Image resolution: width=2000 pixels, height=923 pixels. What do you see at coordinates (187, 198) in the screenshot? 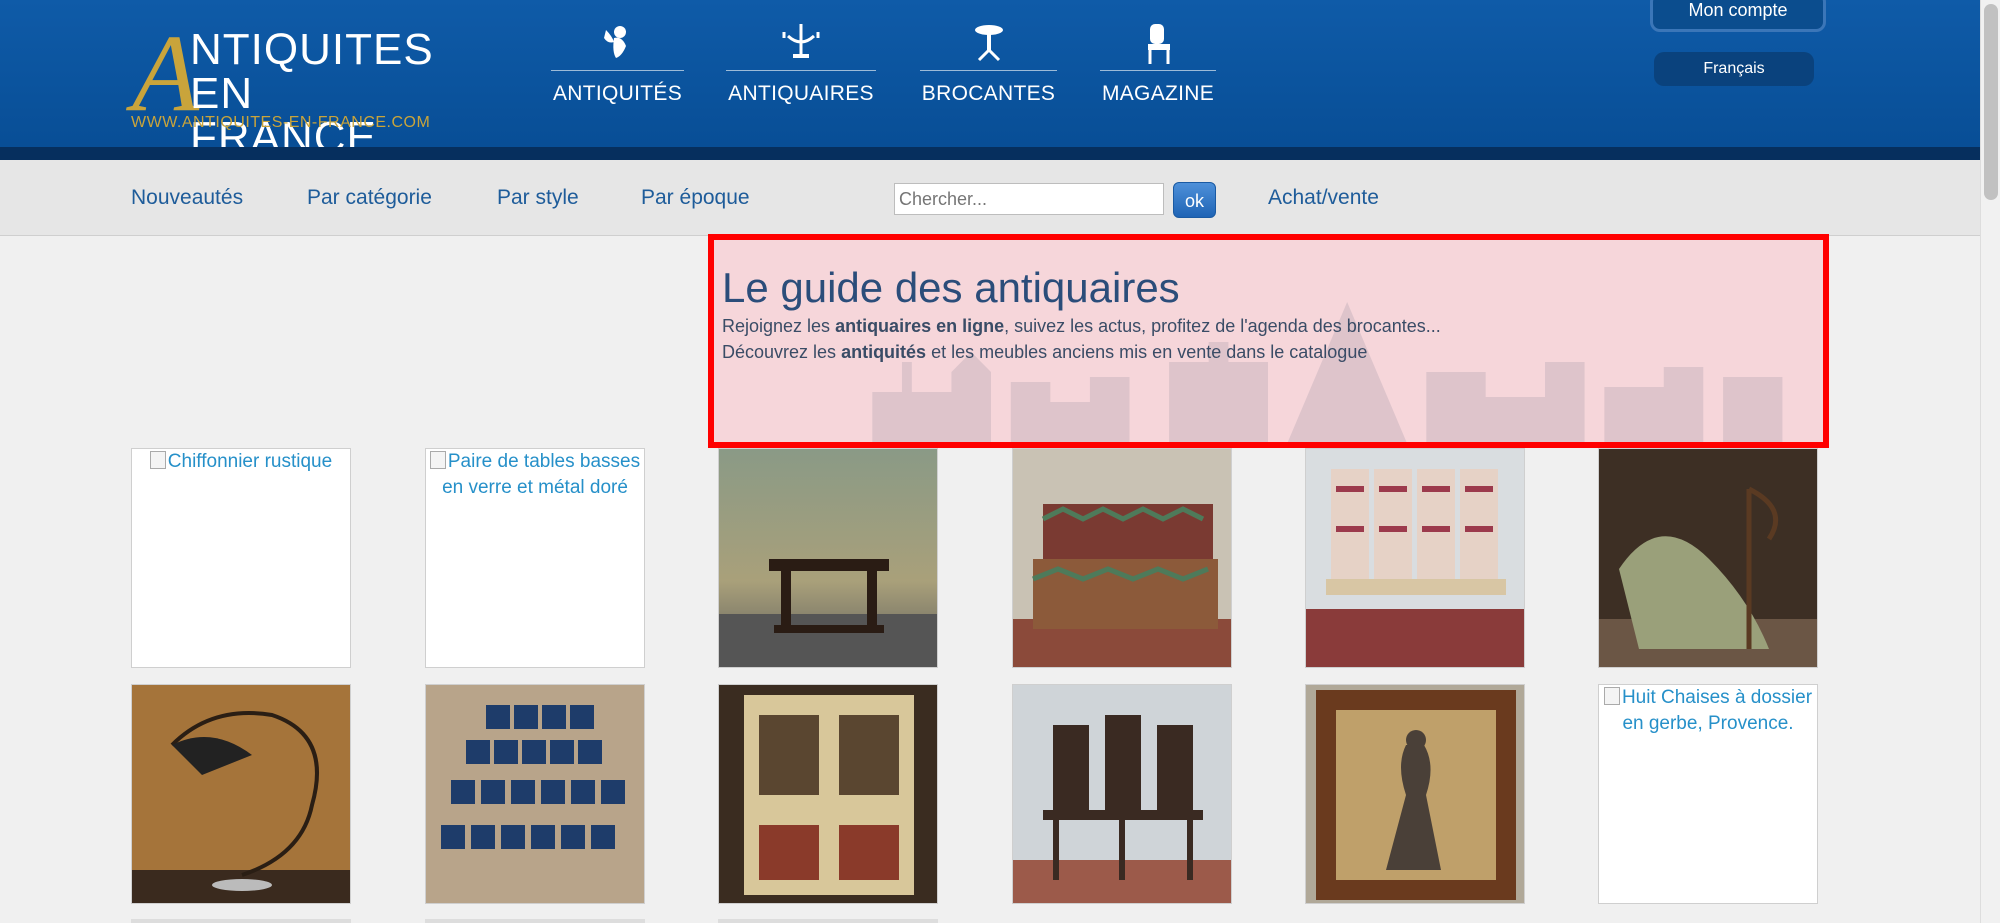
I see `nav-nouveautes: Nouveautés` at bounding box center [187, 198].